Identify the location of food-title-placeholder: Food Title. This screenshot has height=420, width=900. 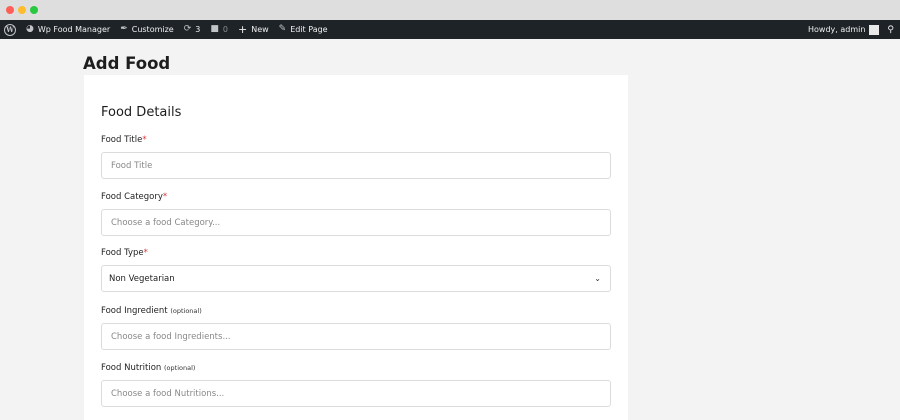
(132, 165).